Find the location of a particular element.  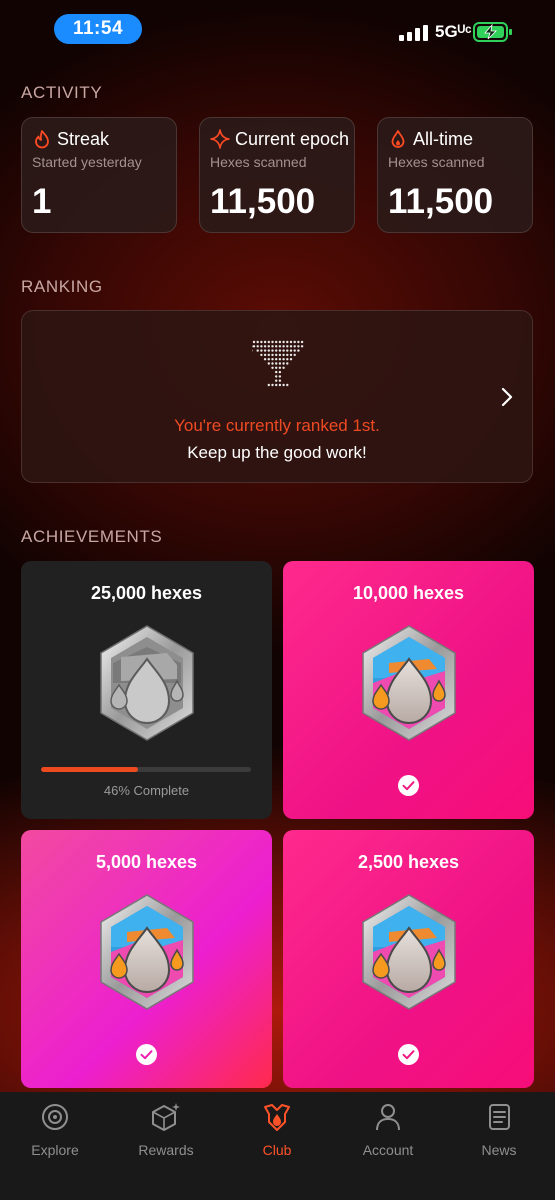

nav-label: Rewards is located at coordinates (166, 1150).